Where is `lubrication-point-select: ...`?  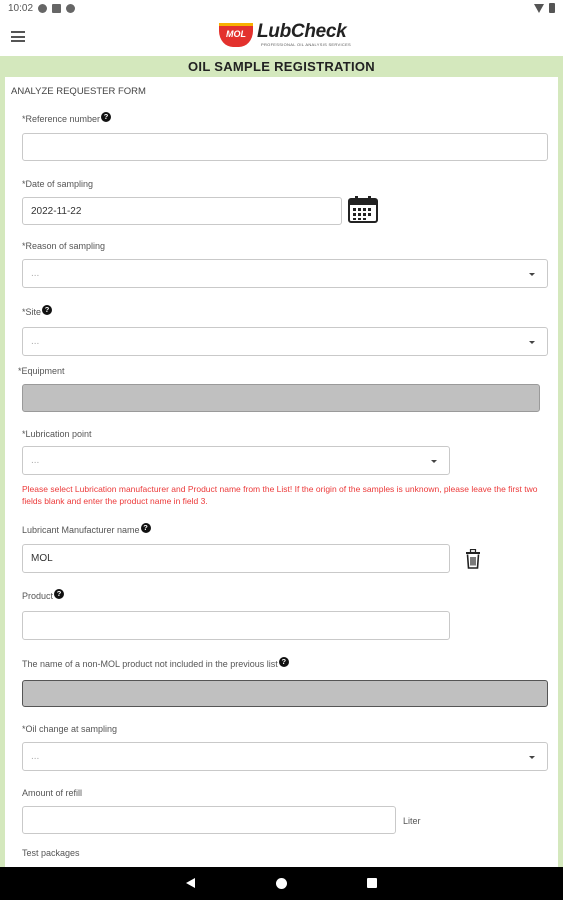 lubrication-point-select: ... is located at coordinates (236, 460).